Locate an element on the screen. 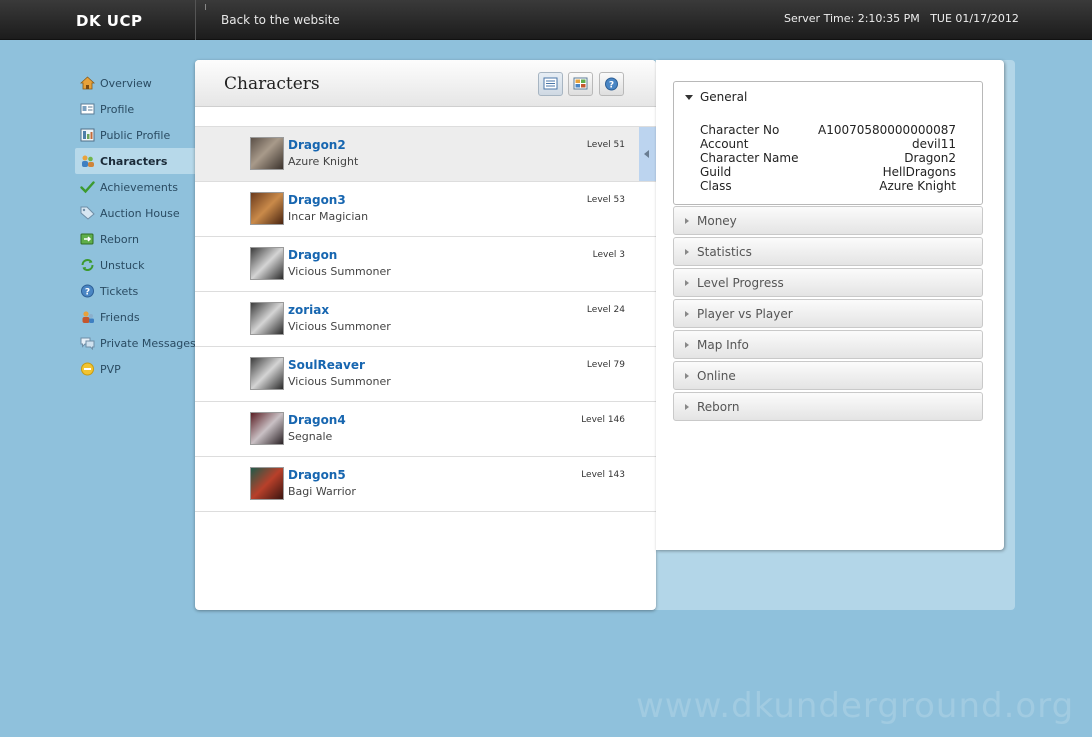 The width and height of the screenshot is (1092, 737). sidebar-item-overview: Overview is located at coordinates (135, 83).